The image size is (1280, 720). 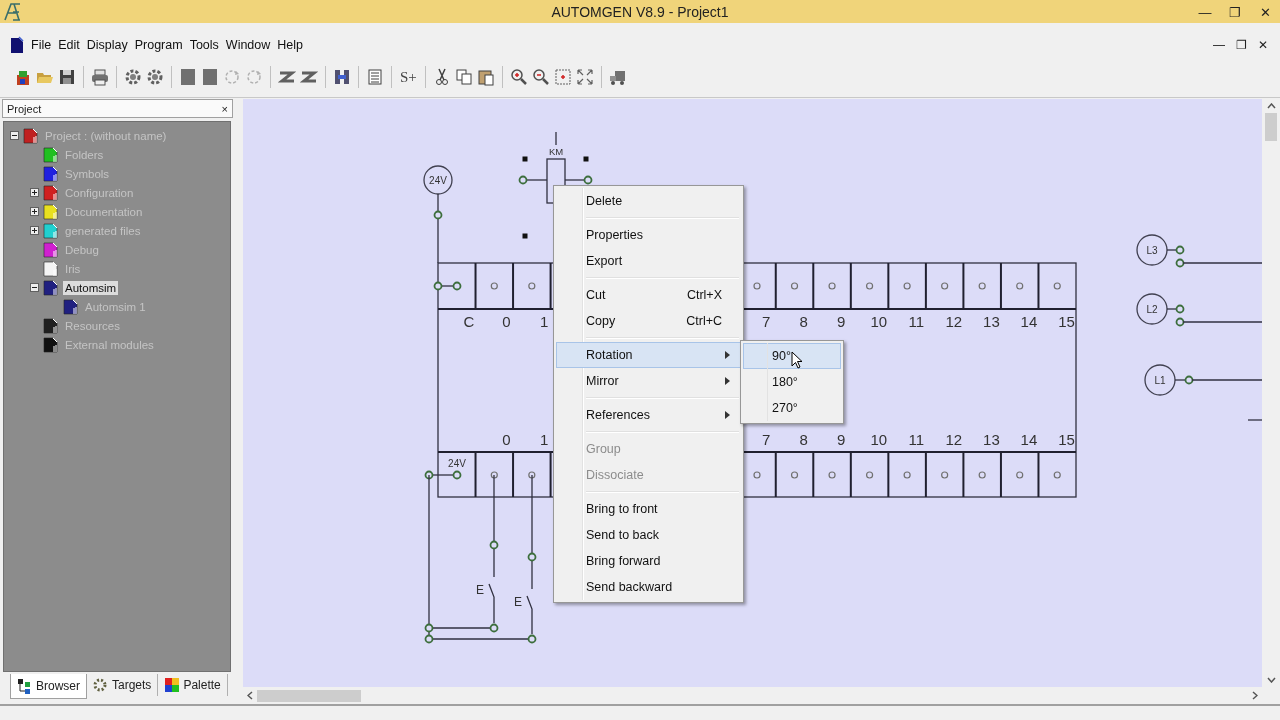 I want to click on panel-tab: Palette, so click(x=193, y=685).